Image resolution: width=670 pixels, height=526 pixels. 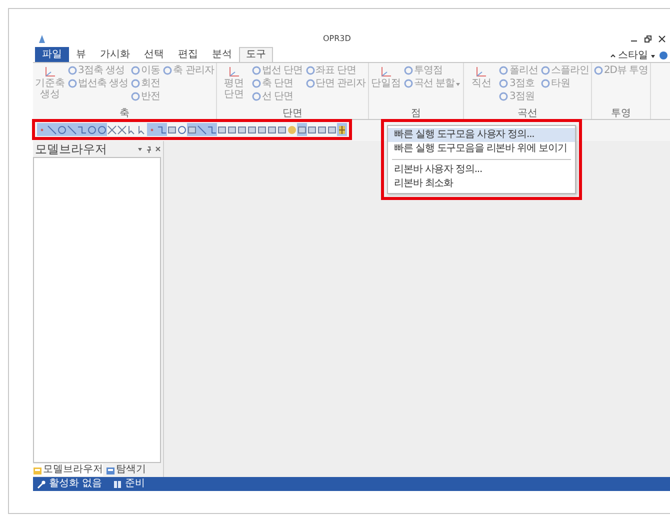 I want to click on ribbon-button: 직선, so click(x=481, y=76).